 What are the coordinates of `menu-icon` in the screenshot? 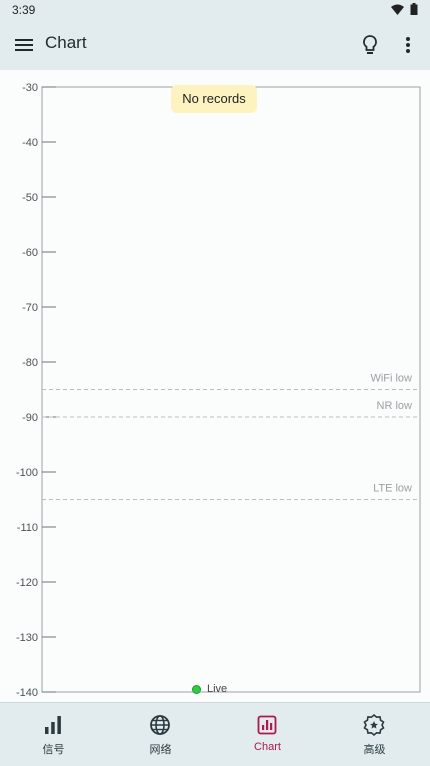 It's located at (24, 45).